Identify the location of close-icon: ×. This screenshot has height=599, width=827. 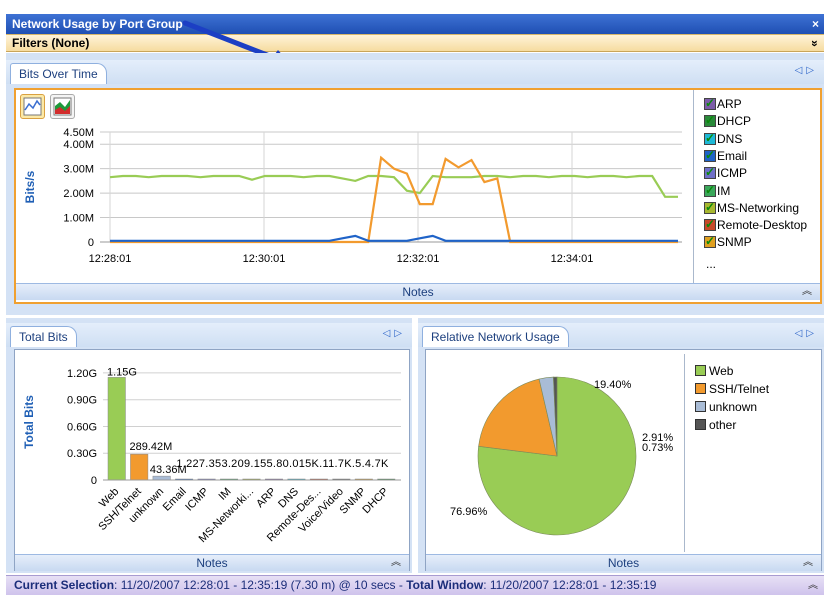
(815, 24).